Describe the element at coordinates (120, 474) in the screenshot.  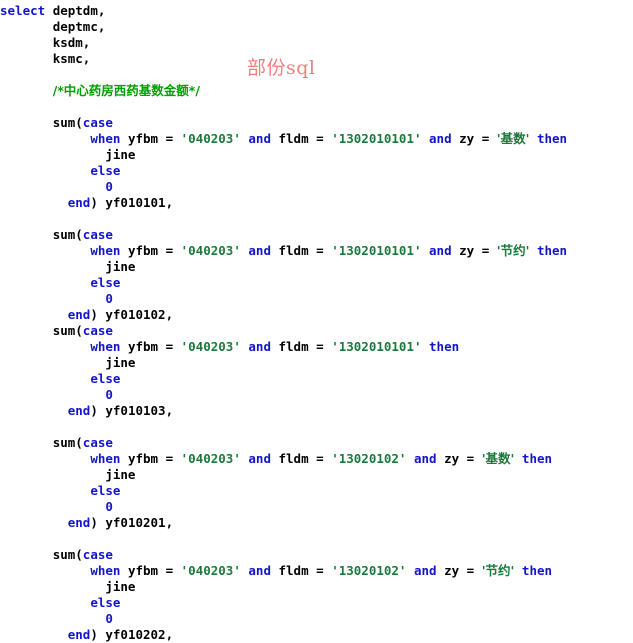
I see `value-then-3: jine` at that location.